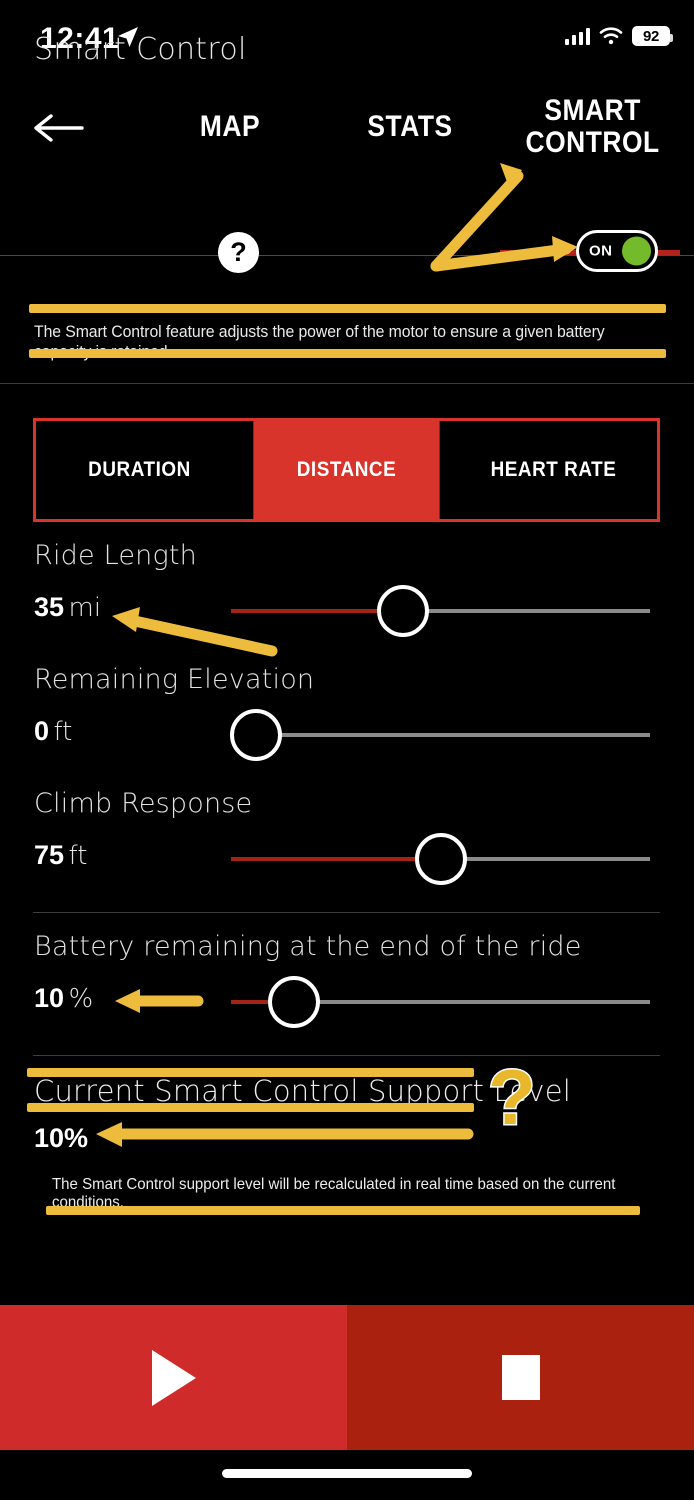 Image resolution: width=694 pixels, height=1500 pixels. I want to click on remaining-elevation-slider, so click(440, 735).